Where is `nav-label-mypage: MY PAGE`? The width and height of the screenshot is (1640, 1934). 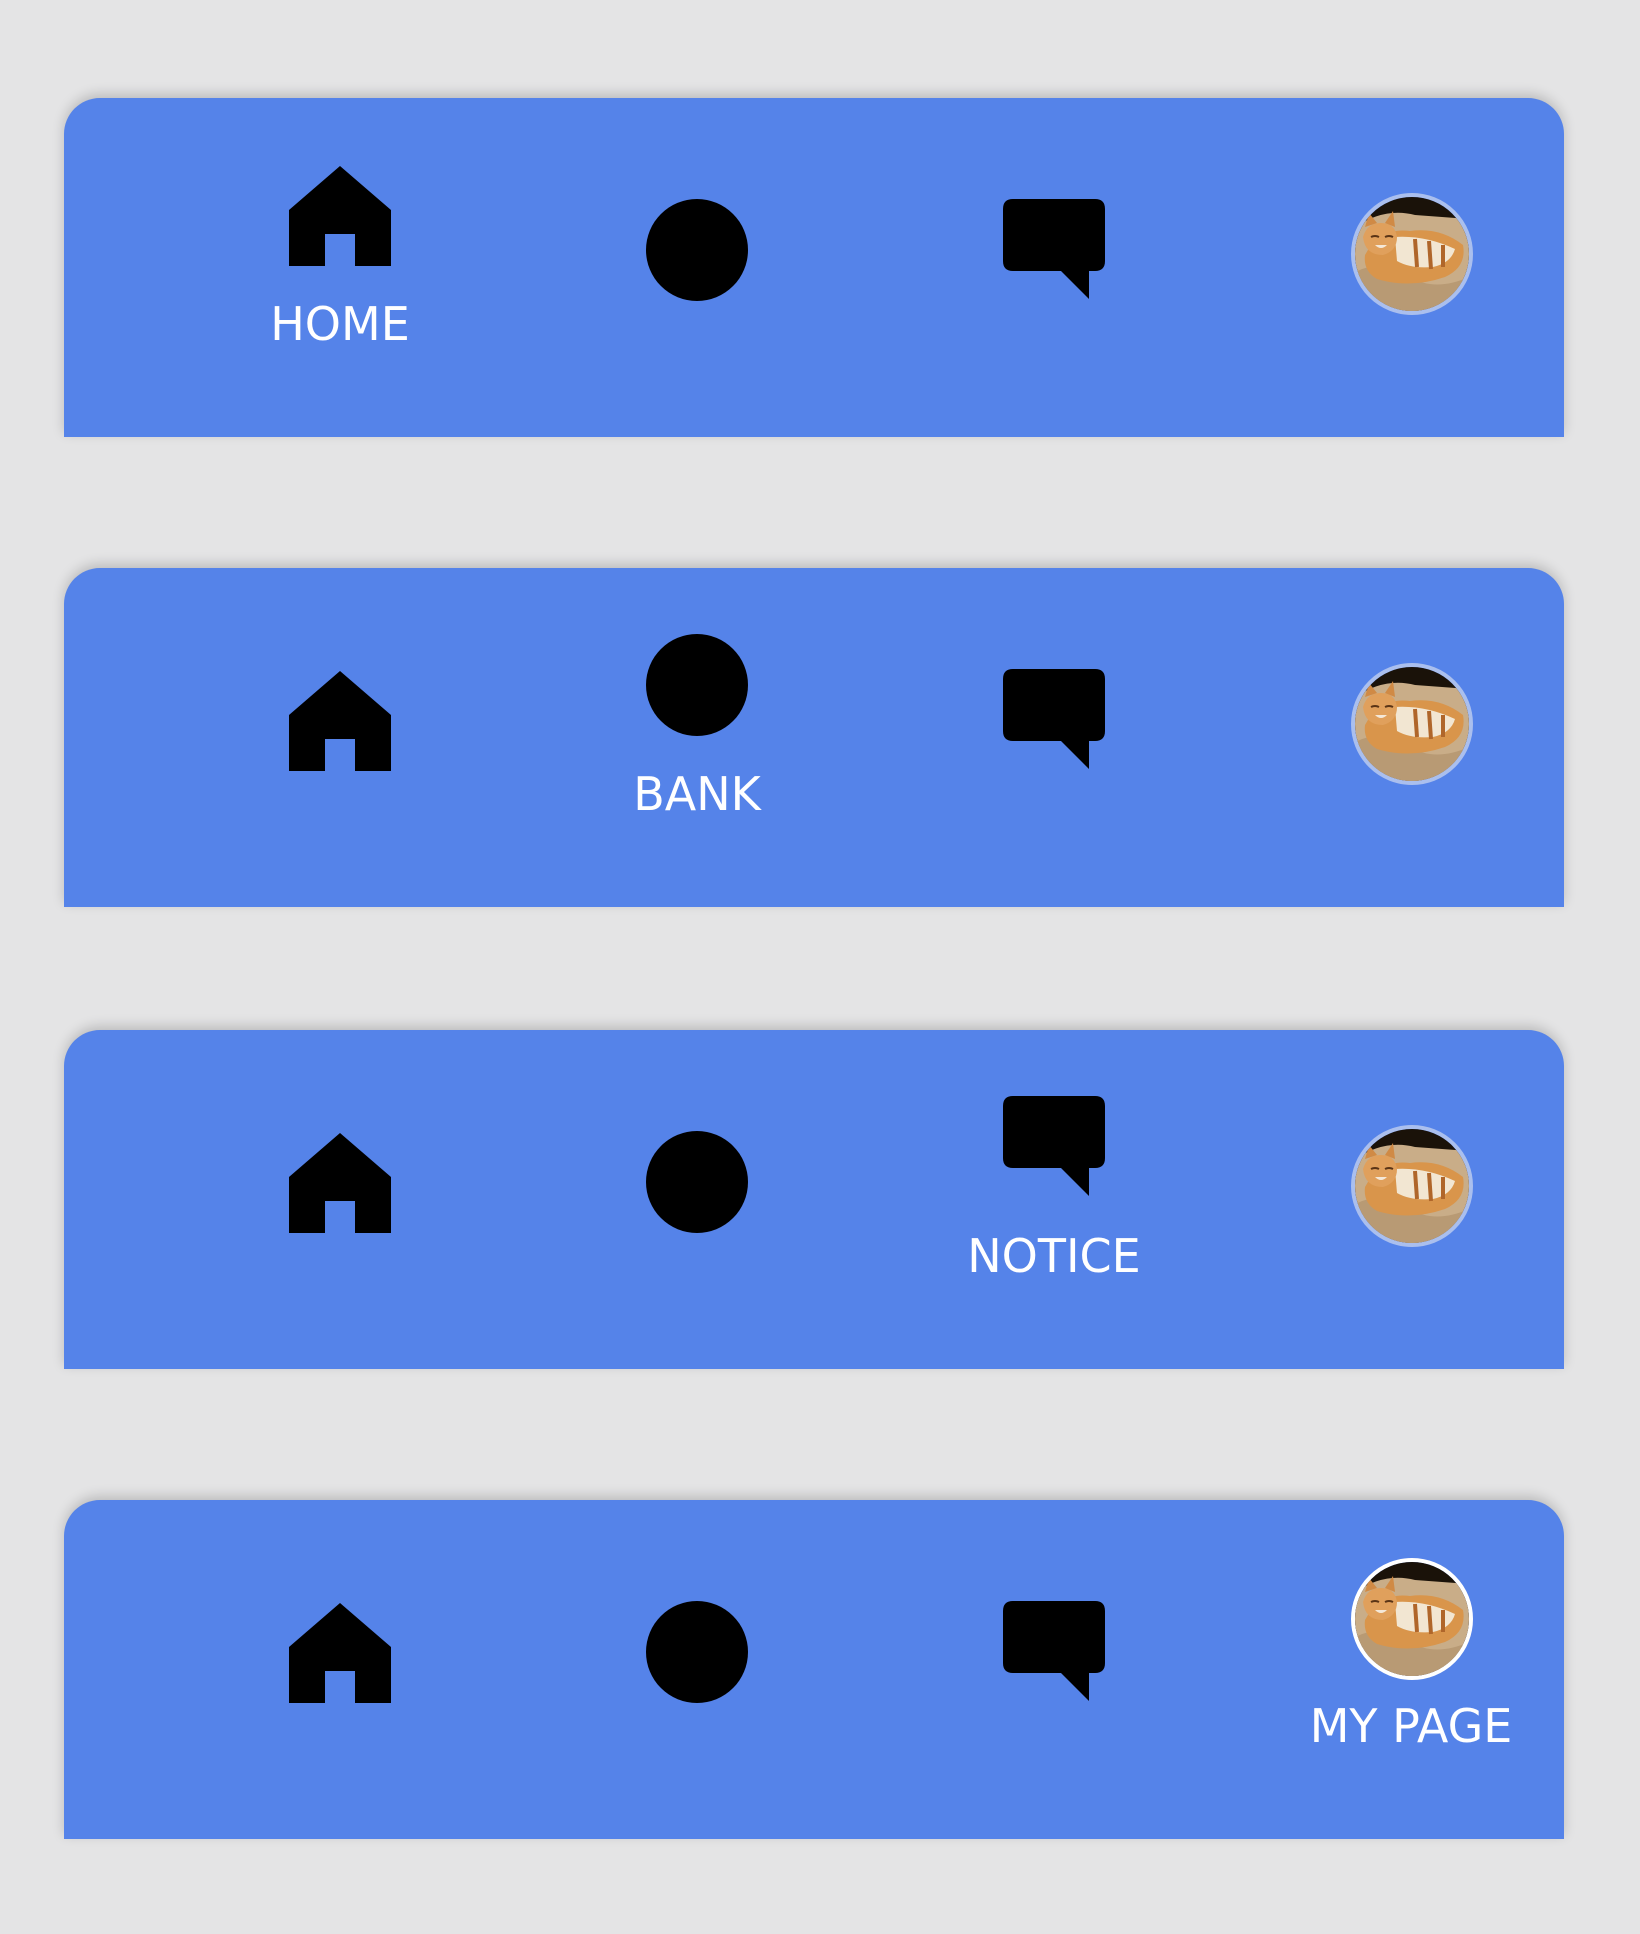 nav-label-mypage: MY PAGE is located at coordinates (1411, 1726).